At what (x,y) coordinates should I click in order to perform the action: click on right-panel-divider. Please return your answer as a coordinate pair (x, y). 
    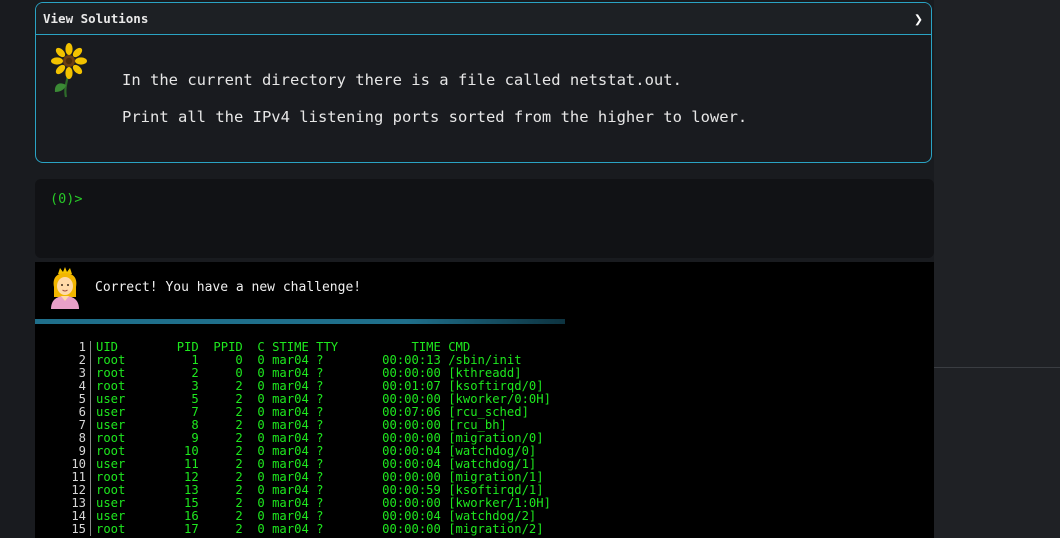
    Looking at the image, I should click on (997, 367).